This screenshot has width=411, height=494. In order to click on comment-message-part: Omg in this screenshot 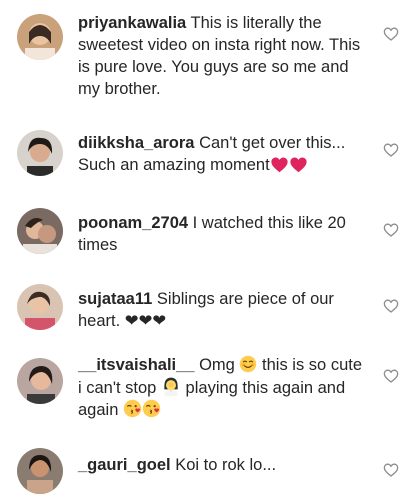, I will do `click(217, 365)`.